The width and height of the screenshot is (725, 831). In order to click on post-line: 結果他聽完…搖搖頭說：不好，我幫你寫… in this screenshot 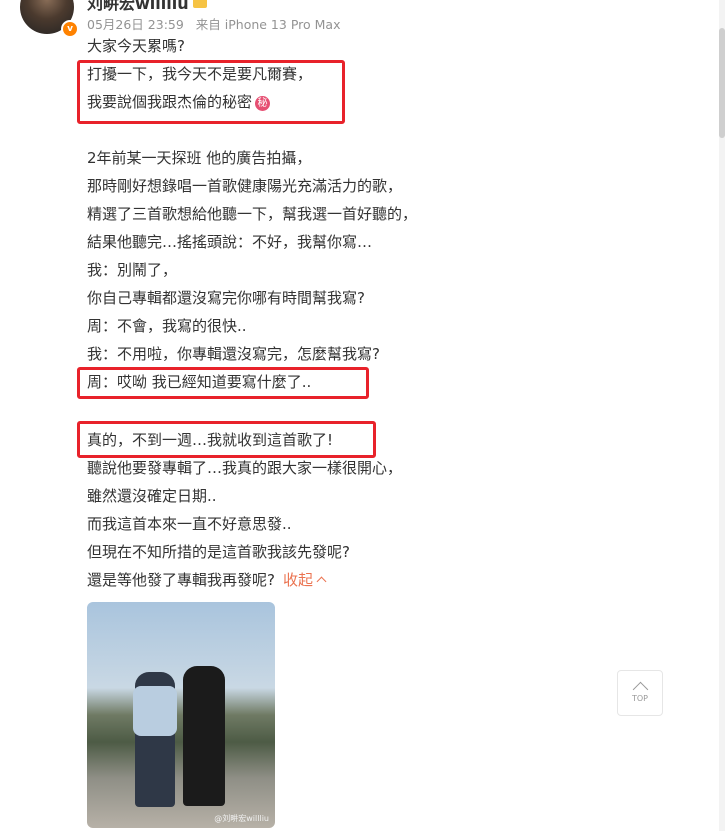, I will do `click(230, 242)`.